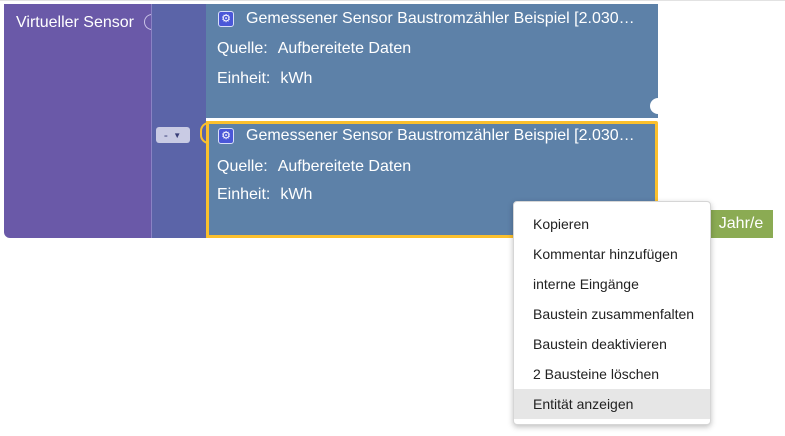 The image size is (785, 436). Describe the element at coordinates (612, 254) in the screenshot. I see `menu-item-add-comment: Kommentar hinzufügen` at that location.